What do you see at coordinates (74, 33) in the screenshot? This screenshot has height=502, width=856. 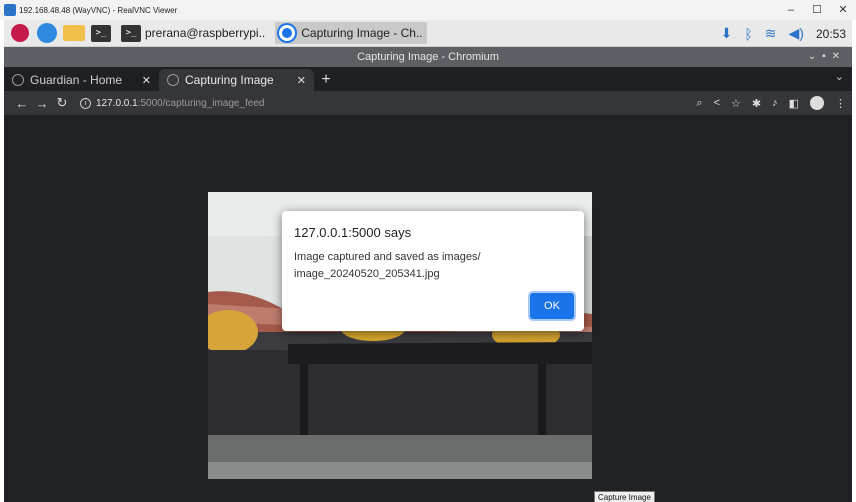 I see `file-manager-icon` at bounding box center [74, 33].